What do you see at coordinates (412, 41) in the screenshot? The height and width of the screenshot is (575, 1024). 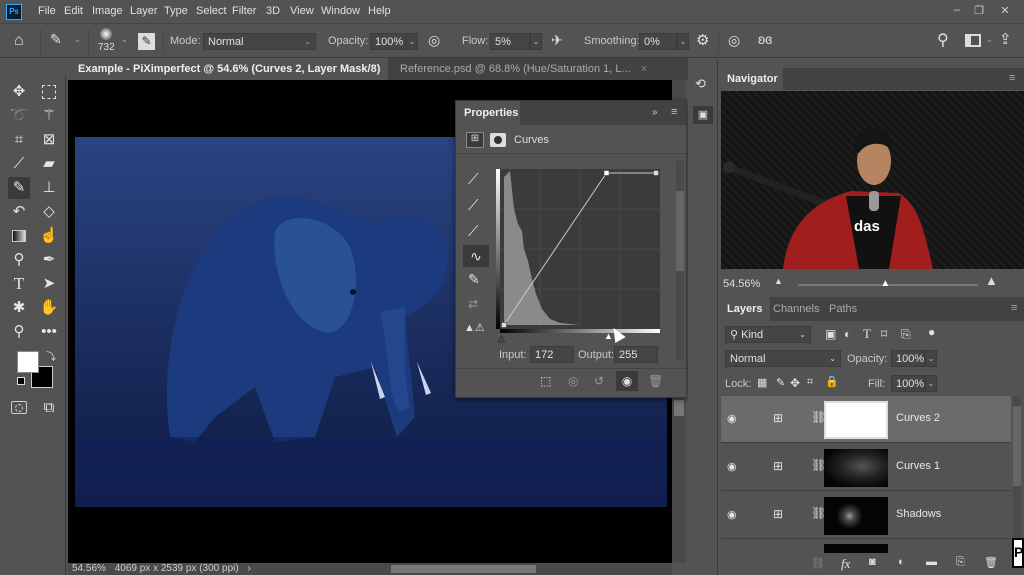 I see `opacity-dropdown: ⌄` at bounding box center [412, 41].